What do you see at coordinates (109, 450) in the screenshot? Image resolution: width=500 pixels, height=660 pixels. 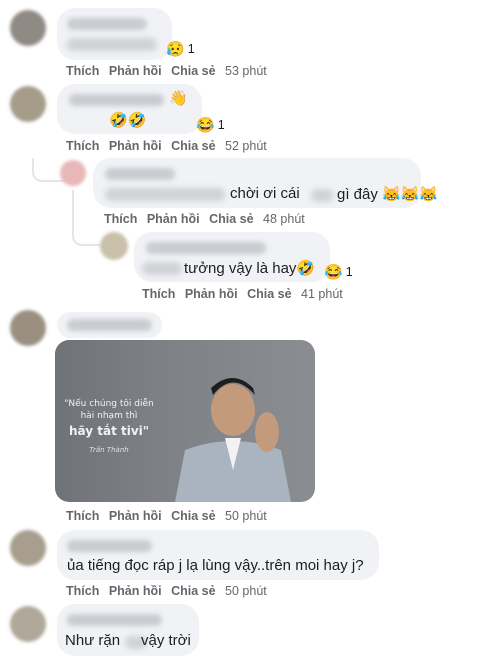 I see `quote-signature: Trấn Thành` at bounding box center [109, 450].